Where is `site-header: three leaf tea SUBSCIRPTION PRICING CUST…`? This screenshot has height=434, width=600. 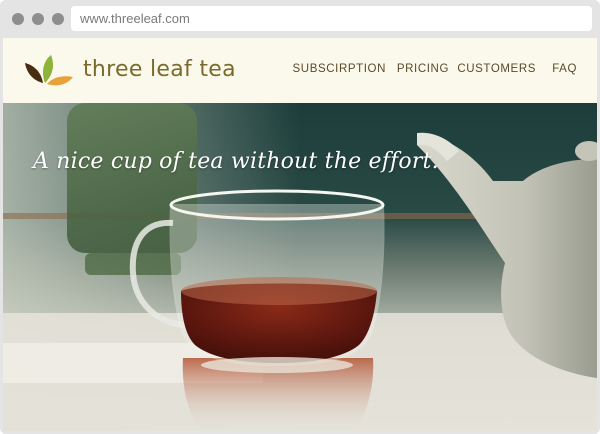
site-header: three leaf tea SUBSCIRPTION PRICING CUST… is located at coordinates (300, 70).